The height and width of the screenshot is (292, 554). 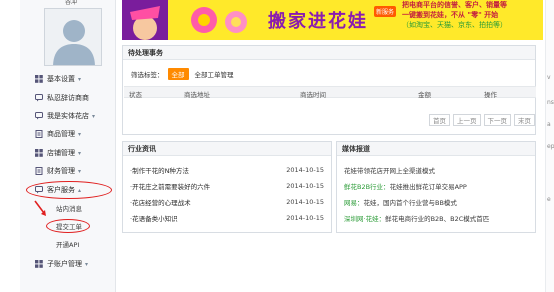 I want to click on banner-line-1: 把电商平台的信誉、客户、销量等, so click(x=454, y=5).